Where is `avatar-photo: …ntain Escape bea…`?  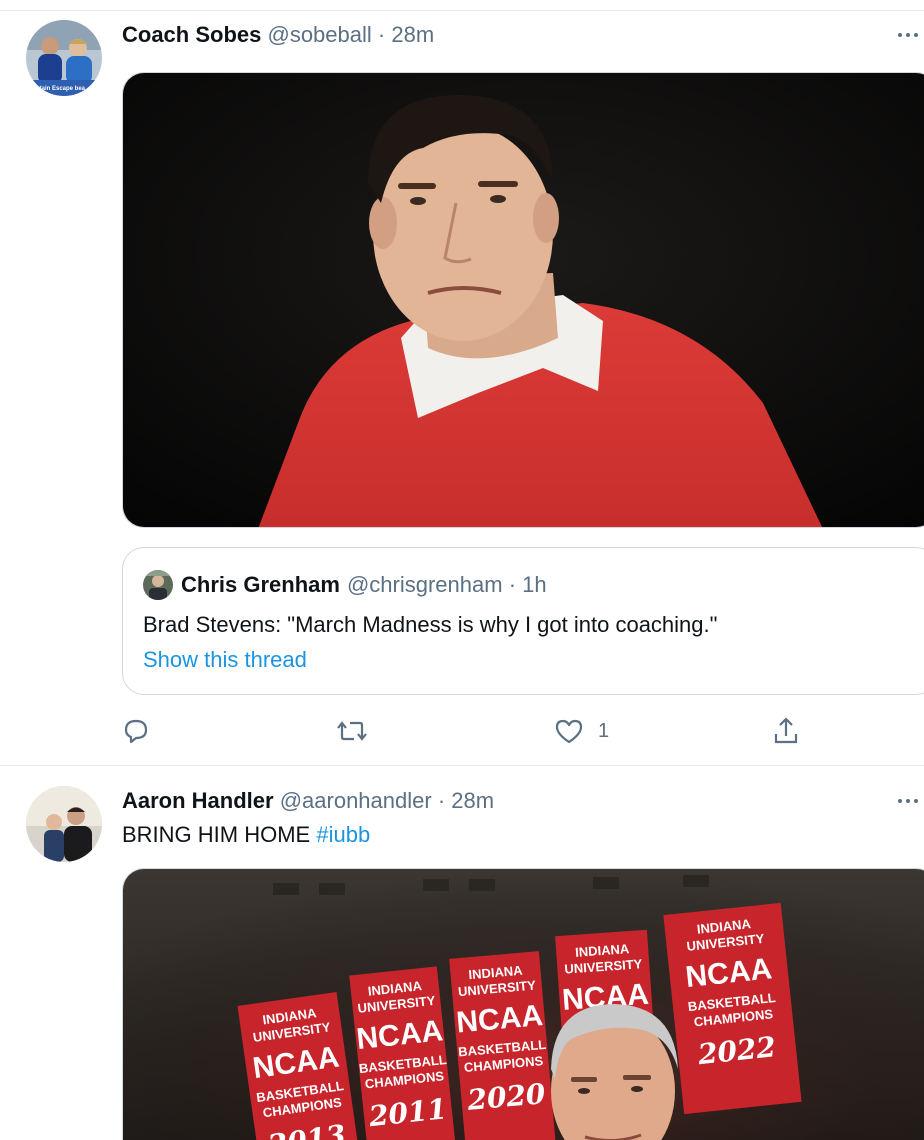 avatar-photo: …ntain Escape bea… is located at coordinates (64, 58).